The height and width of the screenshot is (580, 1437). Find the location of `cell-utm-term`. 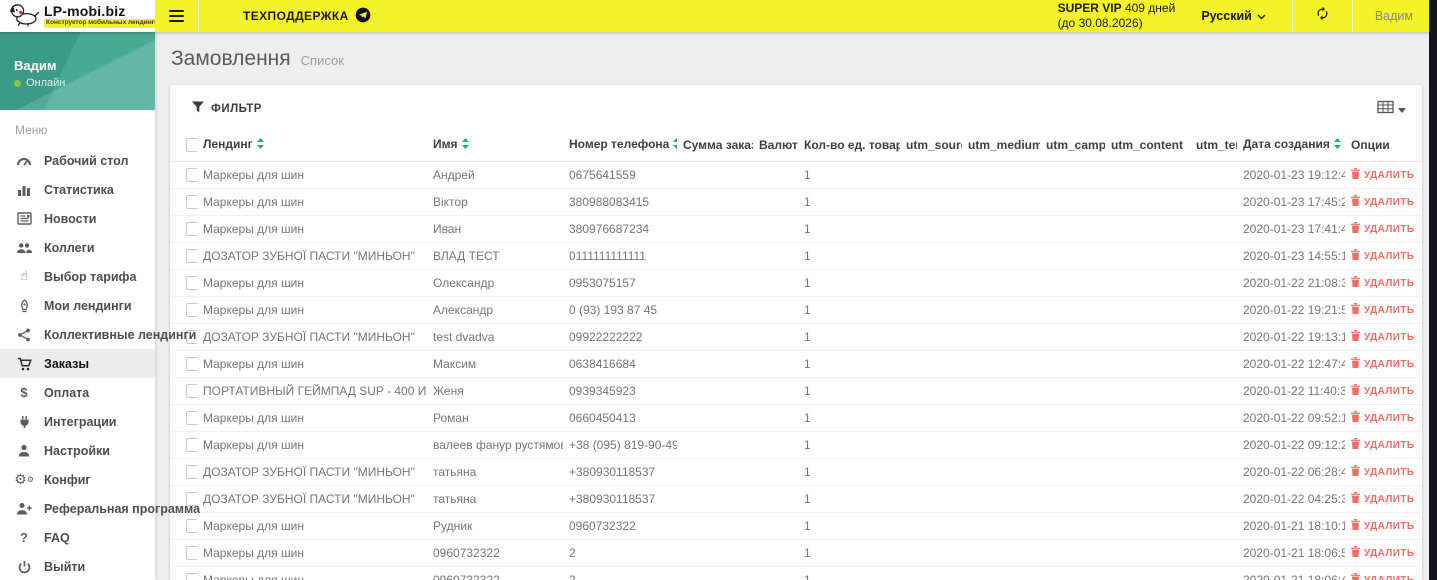

cell-utm-term is located at coordinates (1213, 337).